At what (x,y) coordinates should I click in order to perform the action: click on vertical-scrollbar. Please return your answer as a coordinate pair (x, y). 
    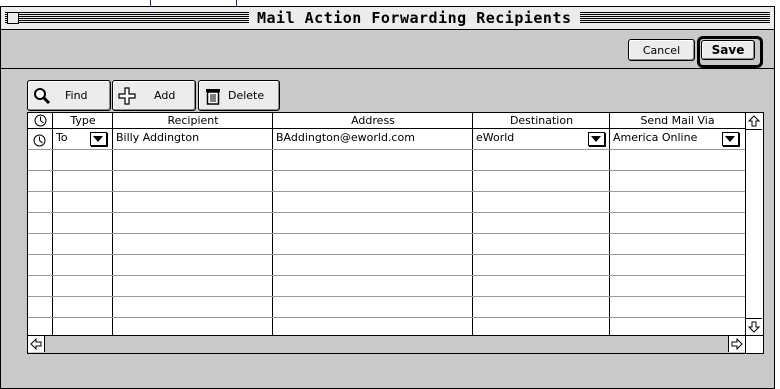
    Looking at the image, I should click on (754, 224).